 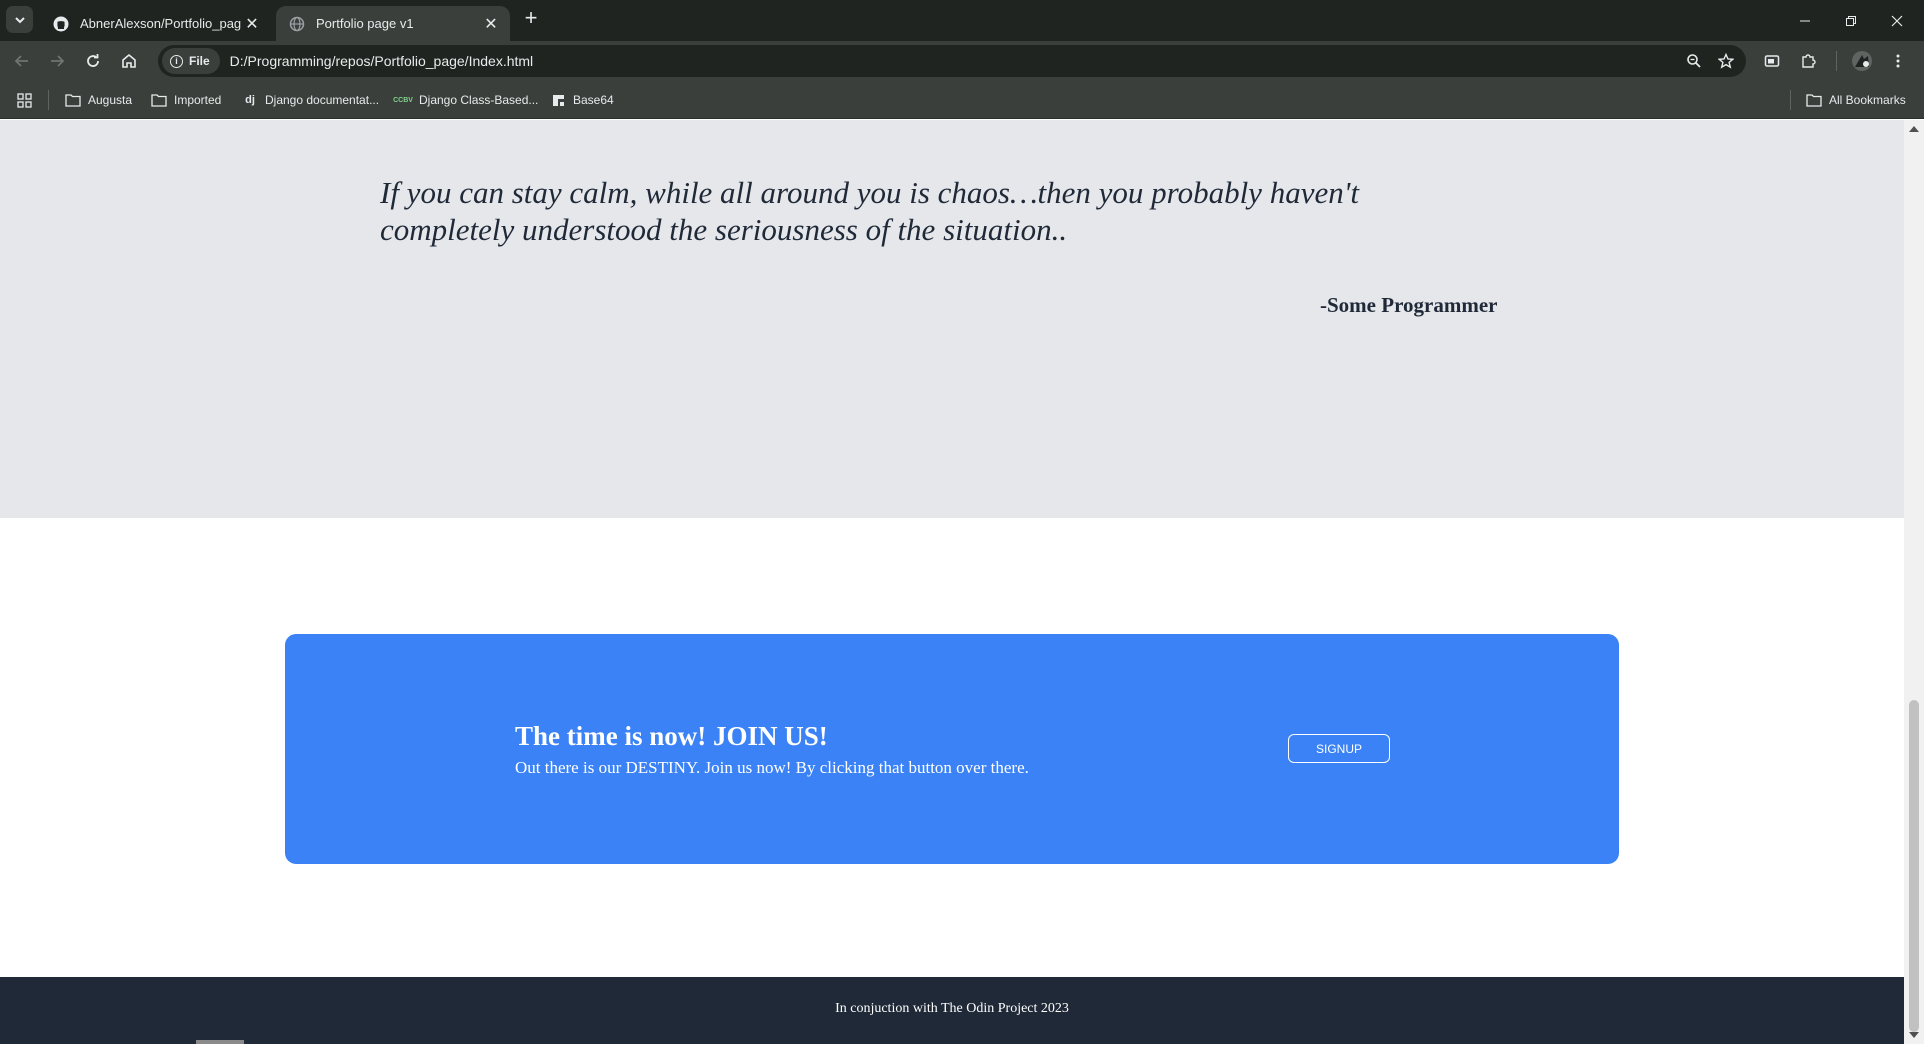 I want to click on all-bookmarks-label: All Bookmarks, so click(x=1867, y=100).